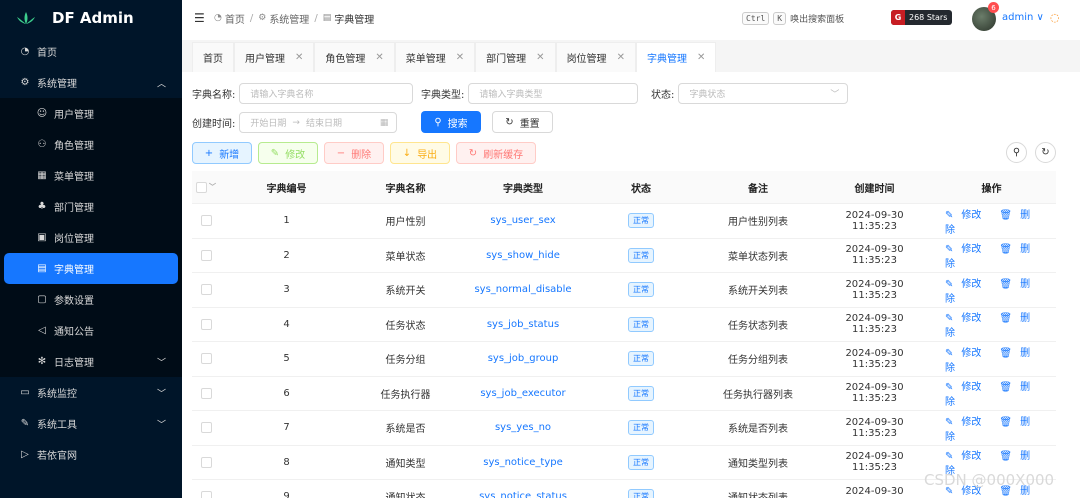 The width and height of the screenshot is (1080, 498). I want to click on dict-type-link: sys_notice_status, so click(523, 494).